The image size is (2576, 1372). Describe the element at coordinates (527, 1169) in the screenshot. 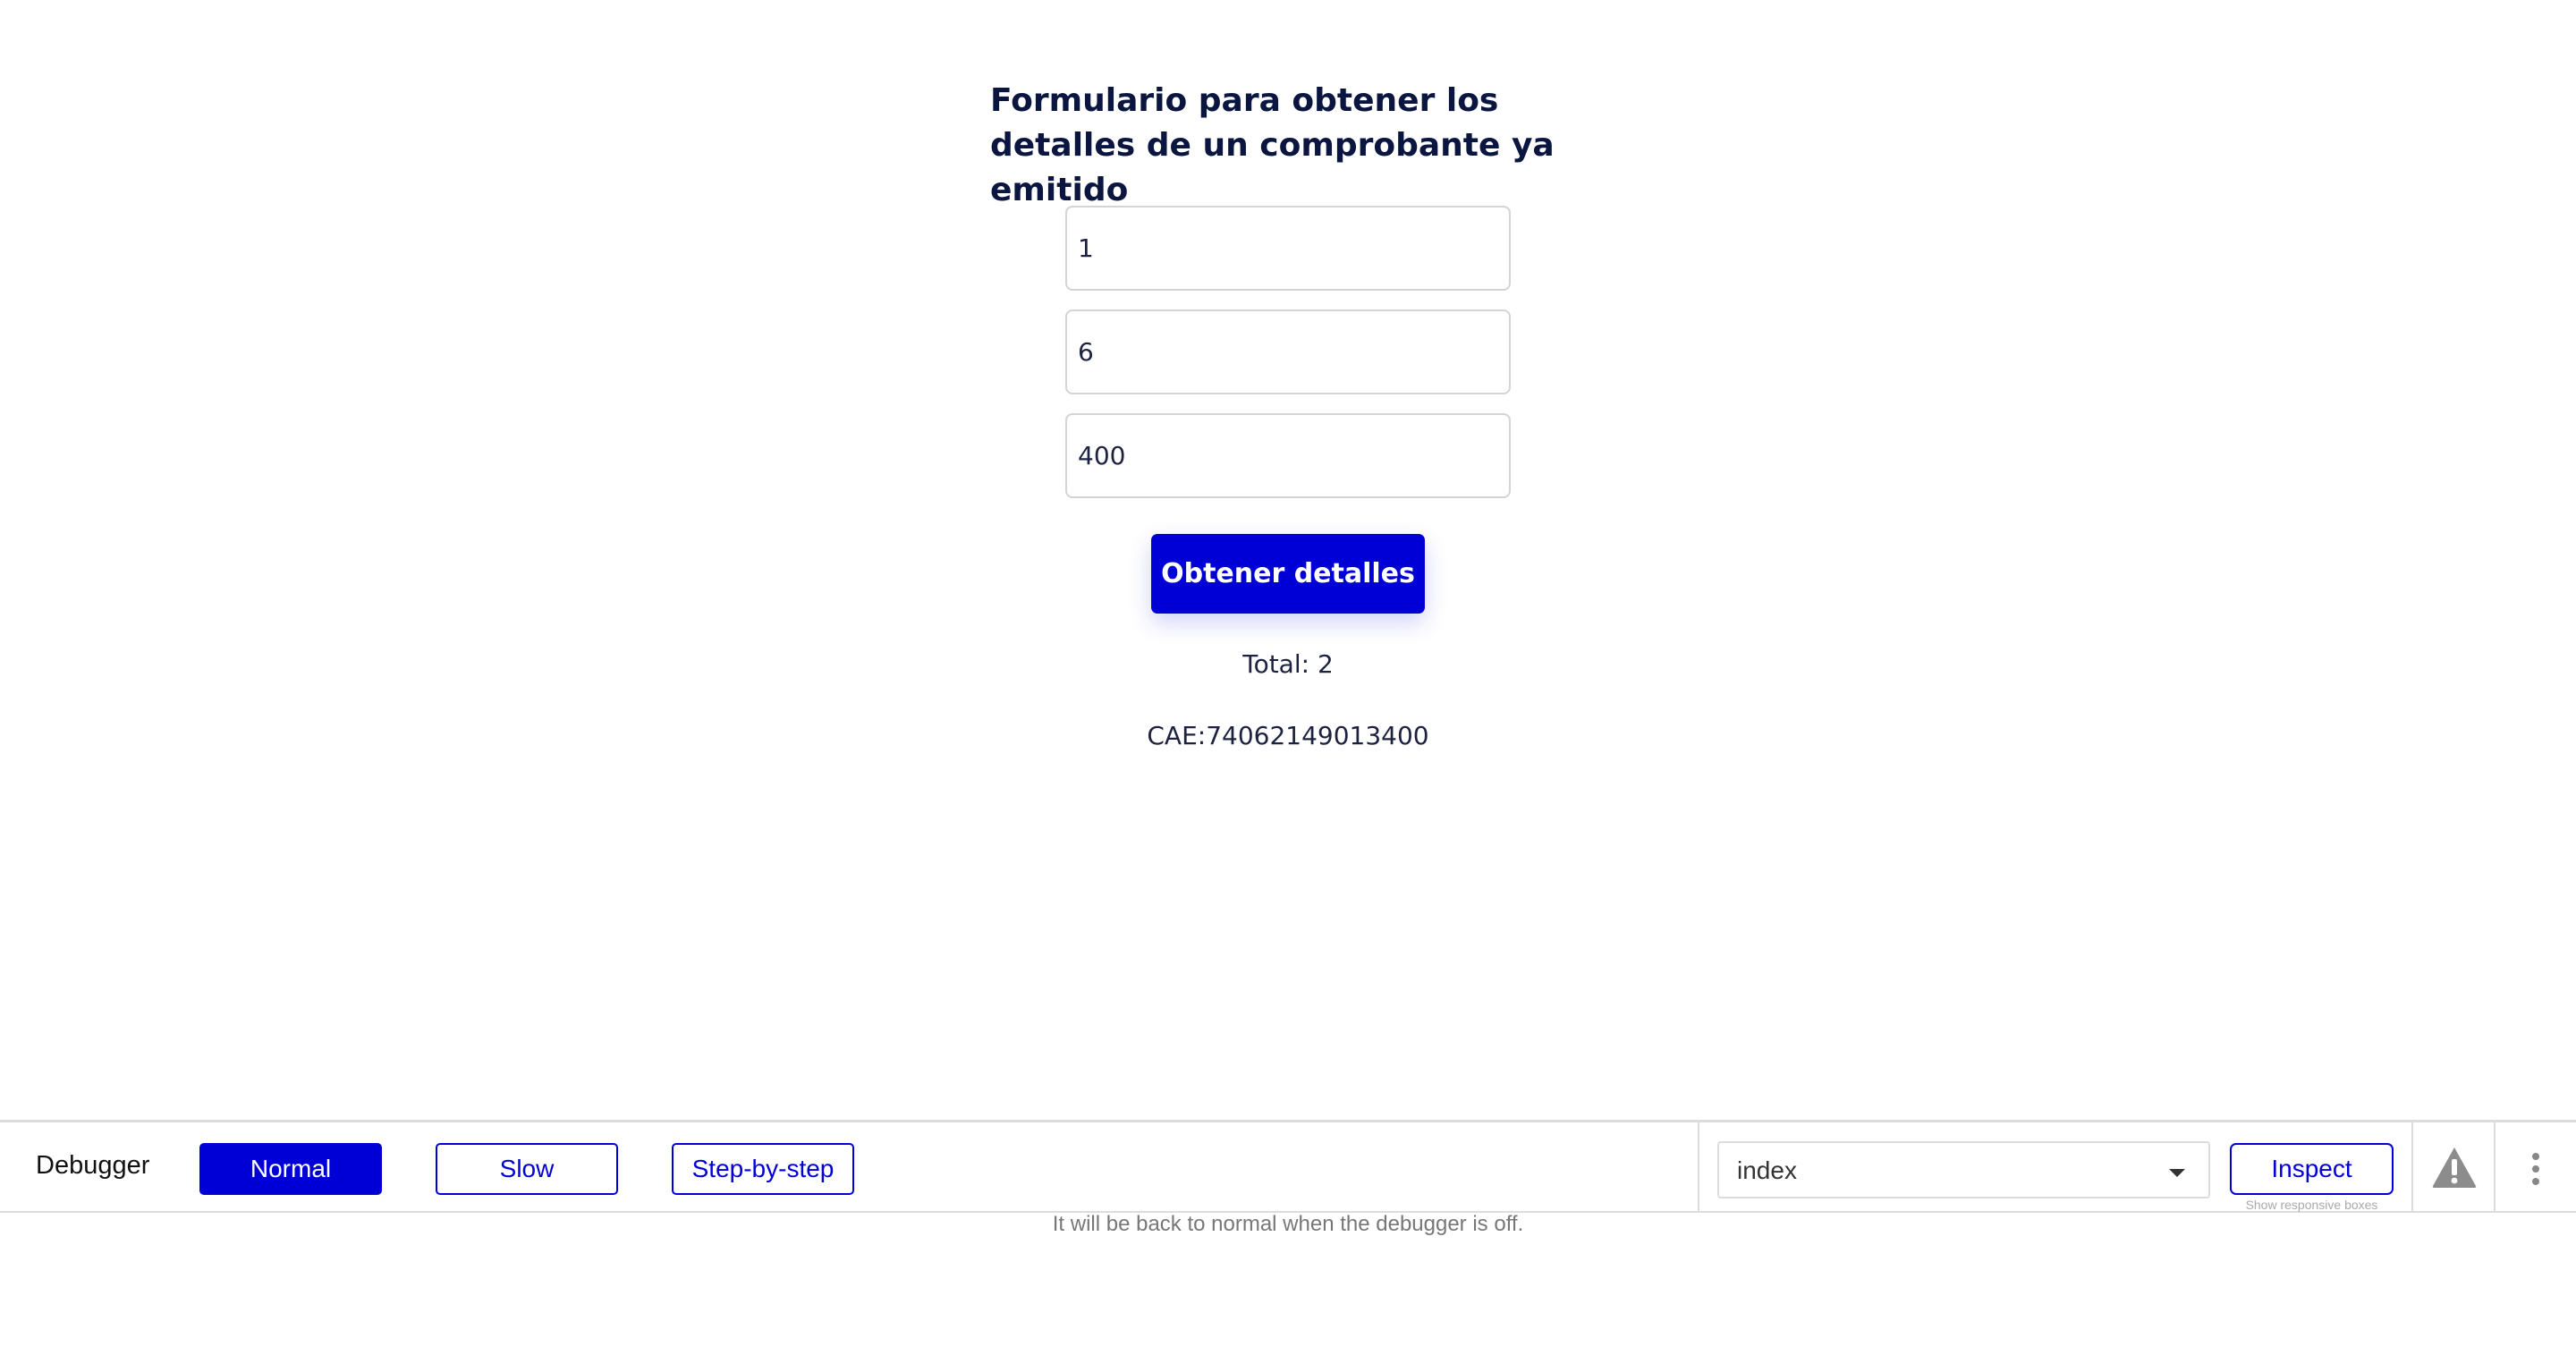

I see `mode-slow-button: Slow` at that location.